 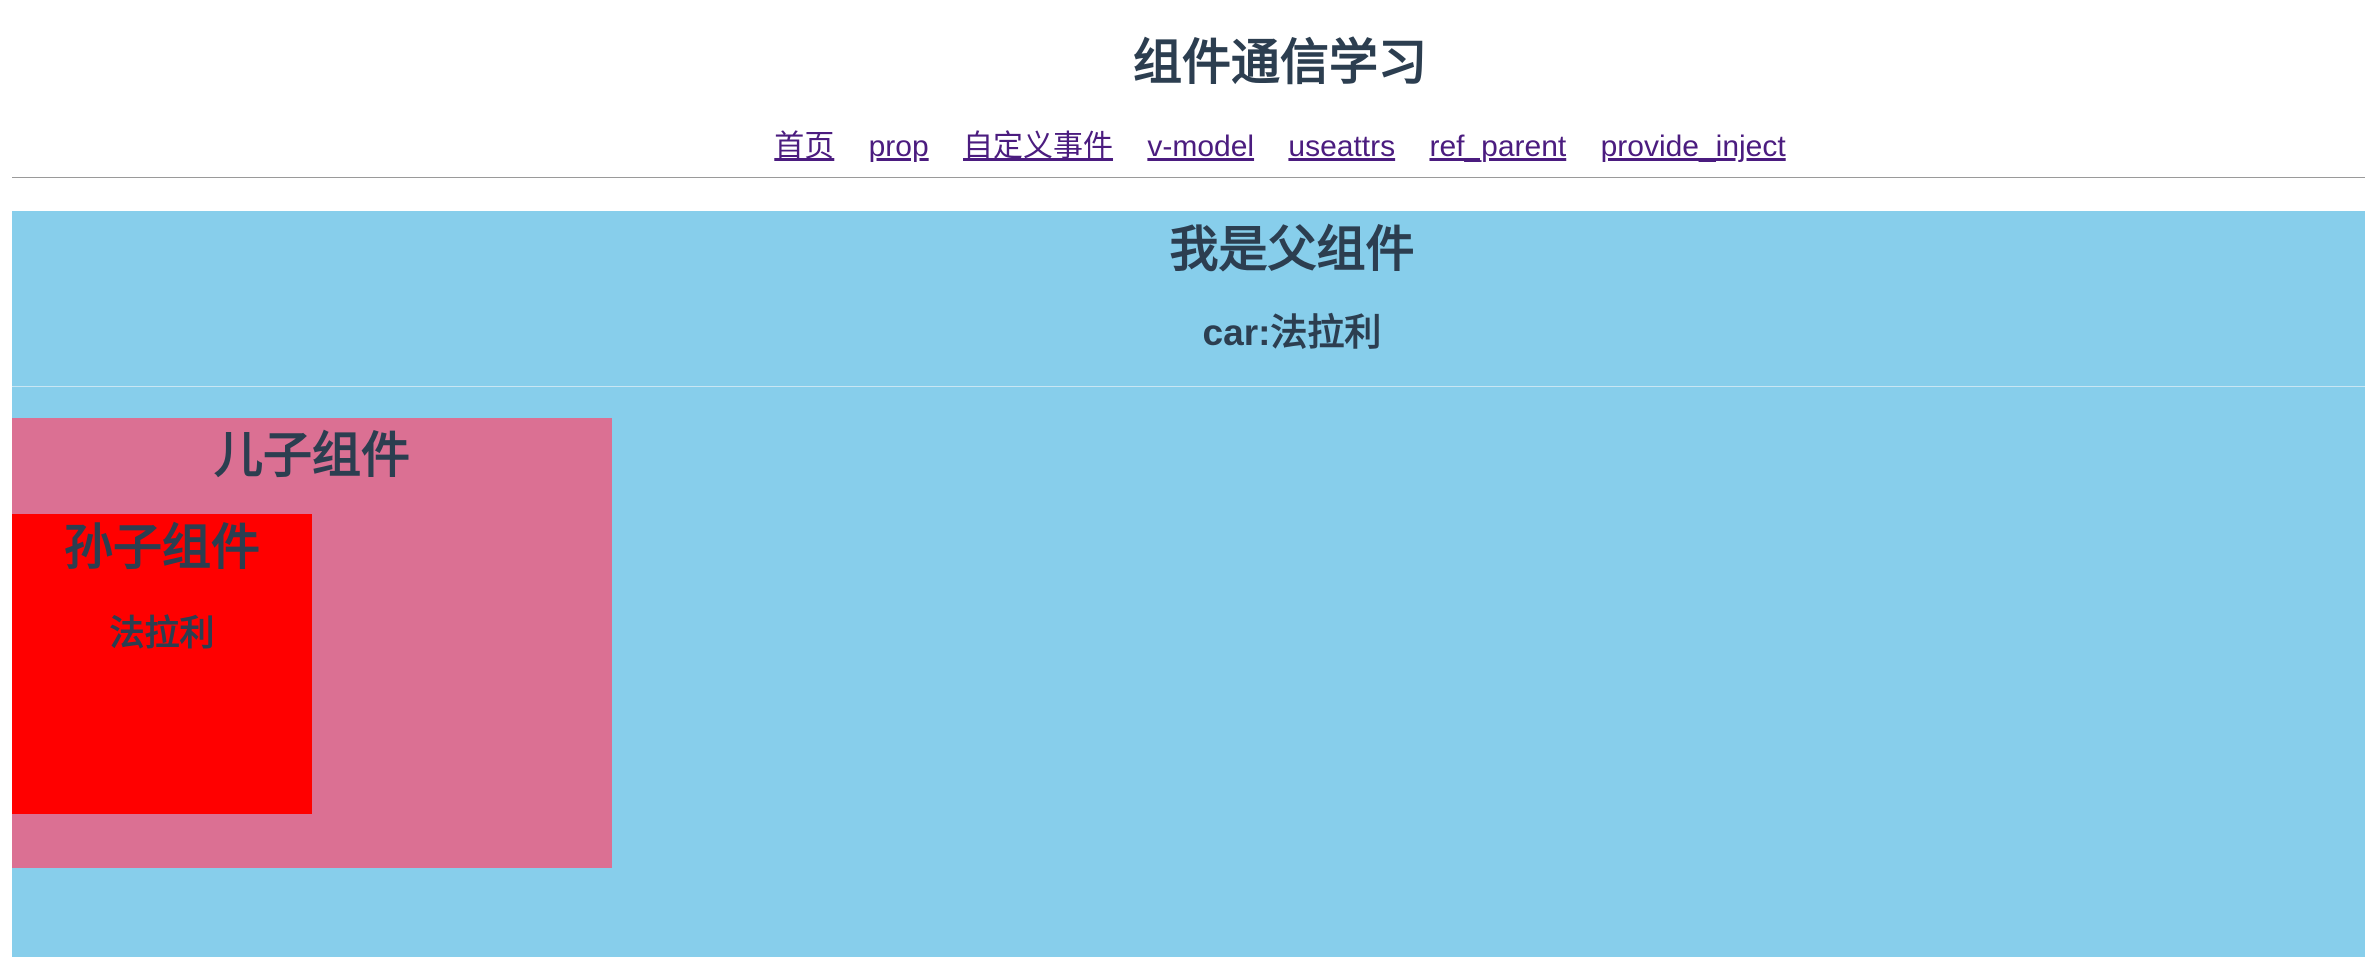 I want to click on nav-link-ref-parent: ref_parent, so click(x=1497, y=146).